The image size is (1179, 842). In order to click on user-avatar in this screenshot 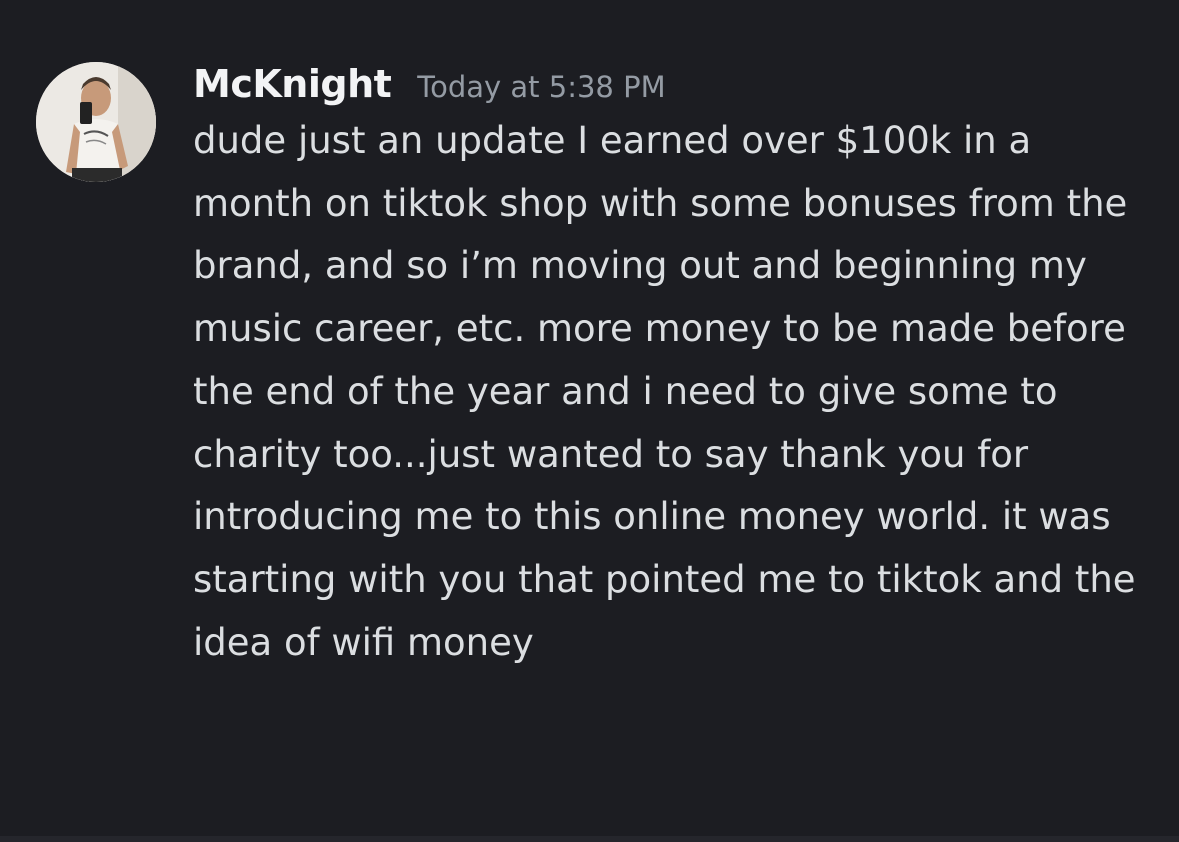, I will do `click(96, 122)`.